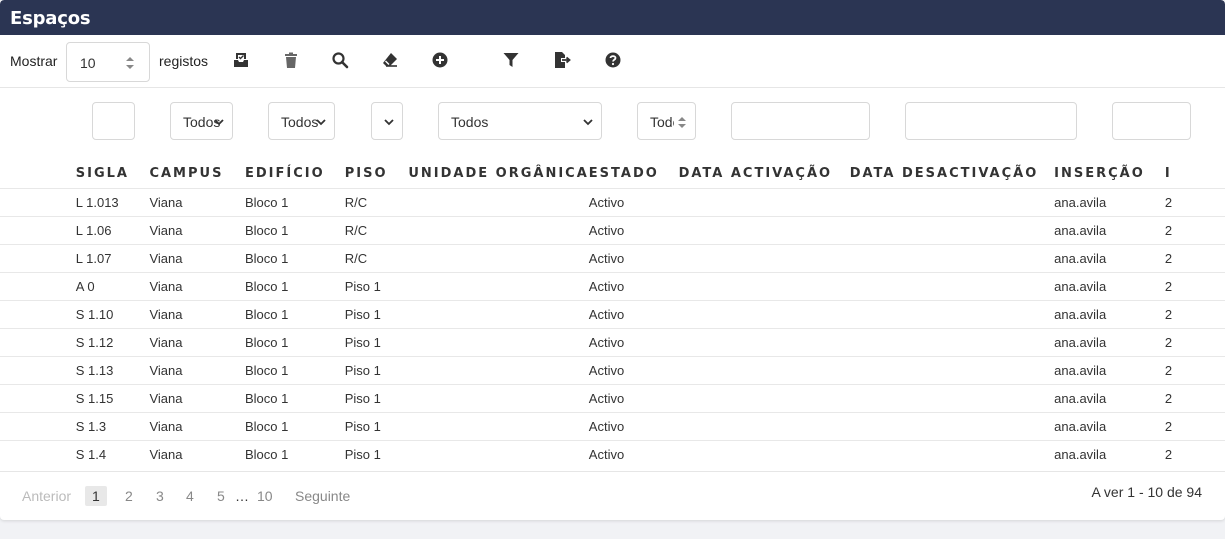  I want to click on table-row: S 1.15 Viana Bloco 1 Piso 1 Activo ana.avila 2, so click(612, 397).